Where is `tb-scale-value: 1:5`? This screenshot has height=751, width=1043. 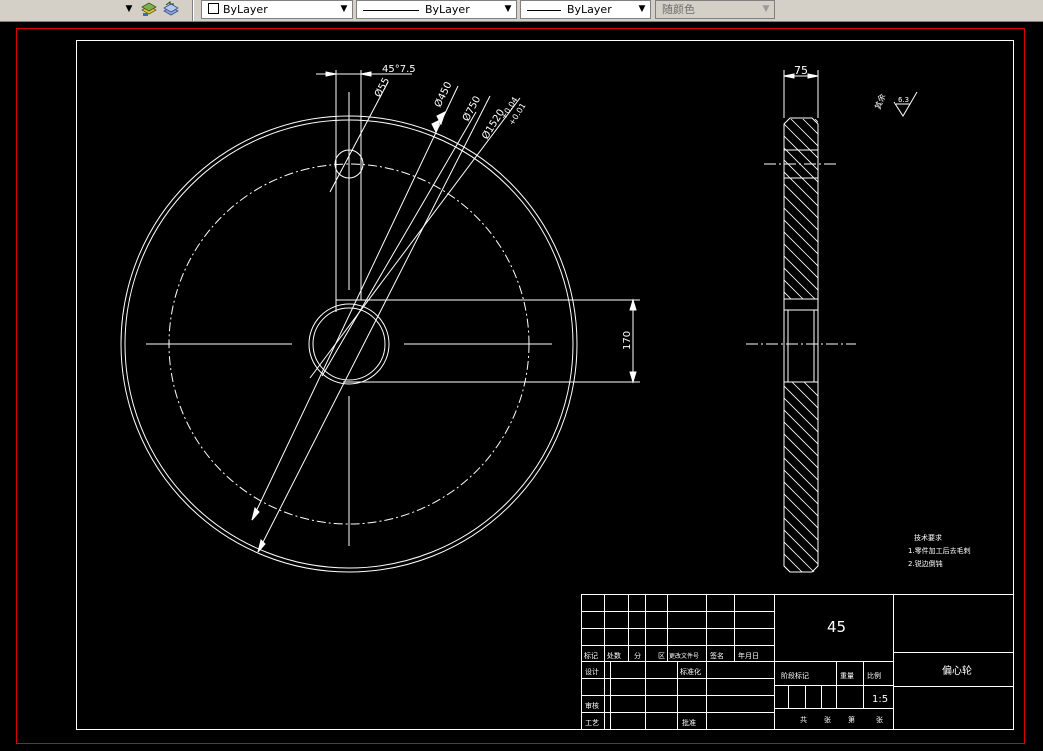 tb-scale-value: 1:5 is located at coordinates (880, 699).